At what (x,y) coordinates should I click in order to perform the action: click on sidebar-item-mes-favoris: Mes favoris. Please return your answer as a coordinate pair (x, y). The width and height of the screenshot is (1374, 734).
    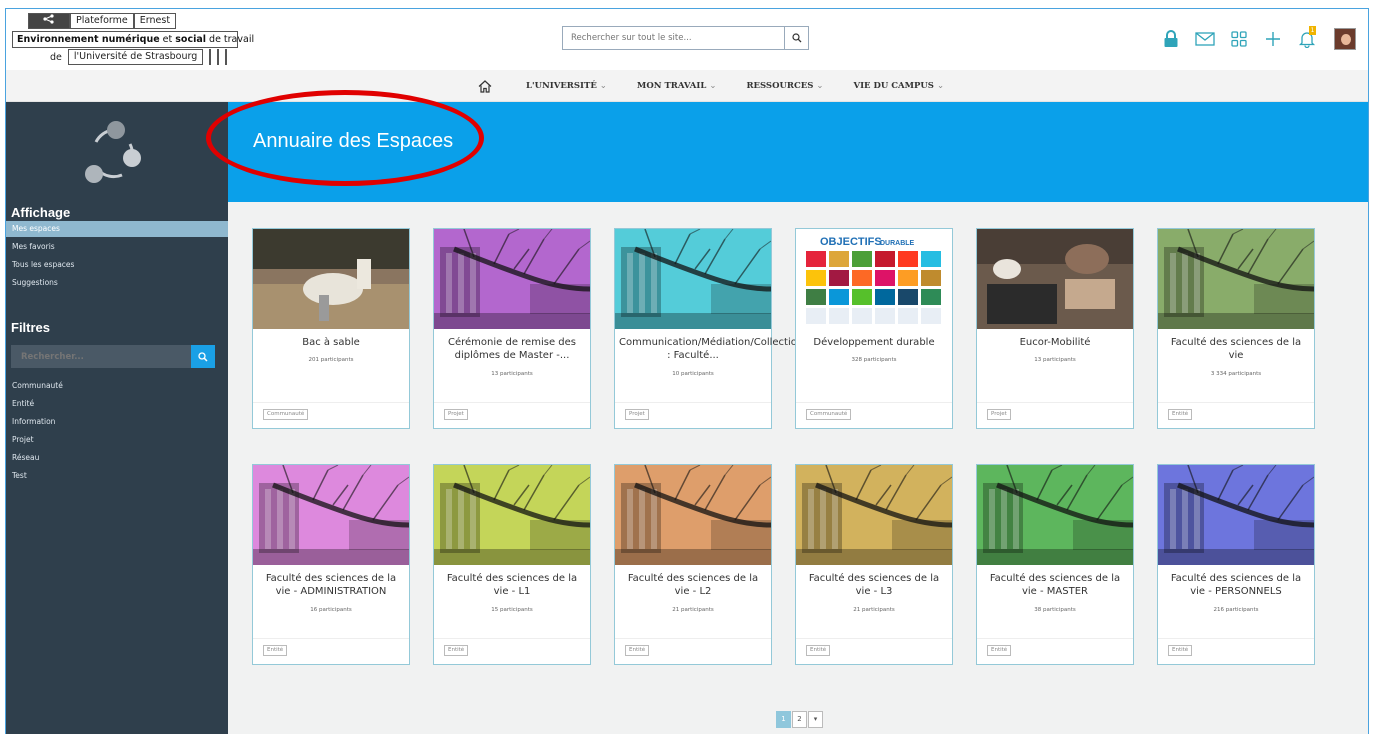
    Looking at the image, I should click on (117, 247).